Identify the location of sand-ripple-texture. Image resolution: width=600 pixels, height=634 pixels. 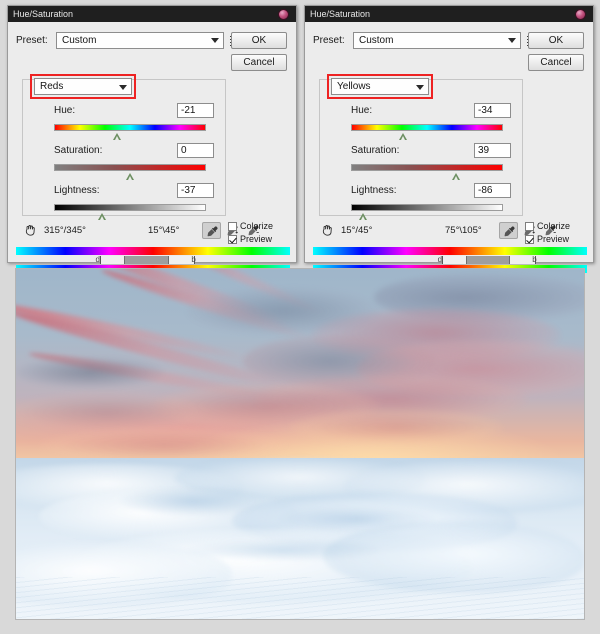
(300, 598).